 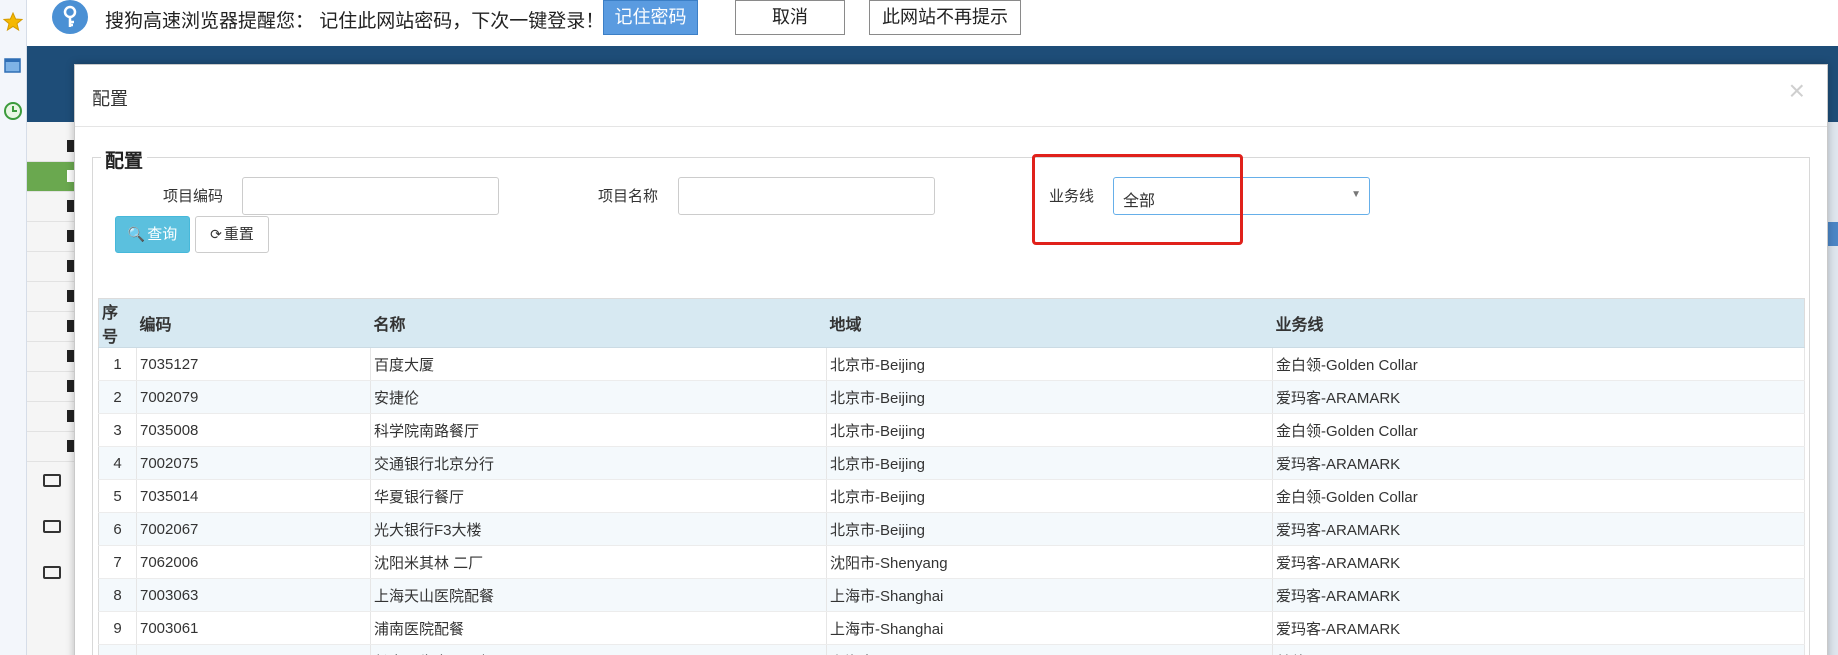 What do you see at coordinates (598, 463) in the screenshot?
I see `cell-name: 交通银行北京分行` at bounding box center [598, 463].